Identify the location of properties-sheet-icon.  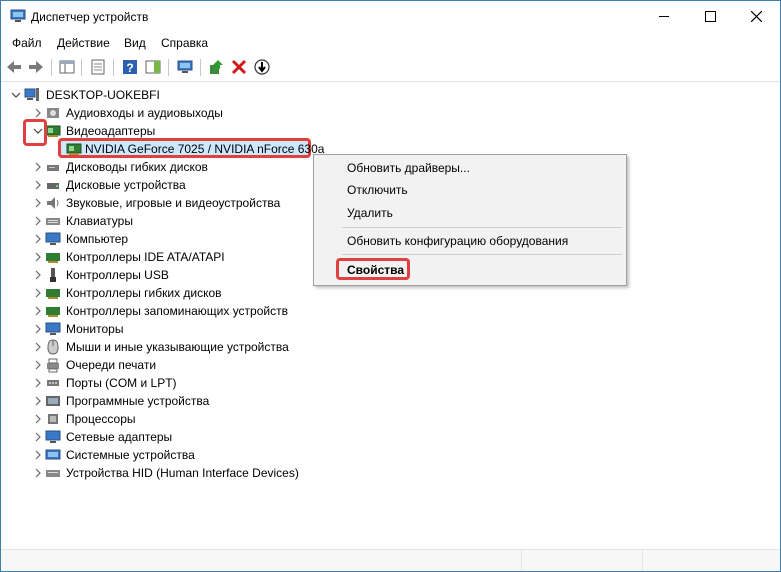
(98, 67).